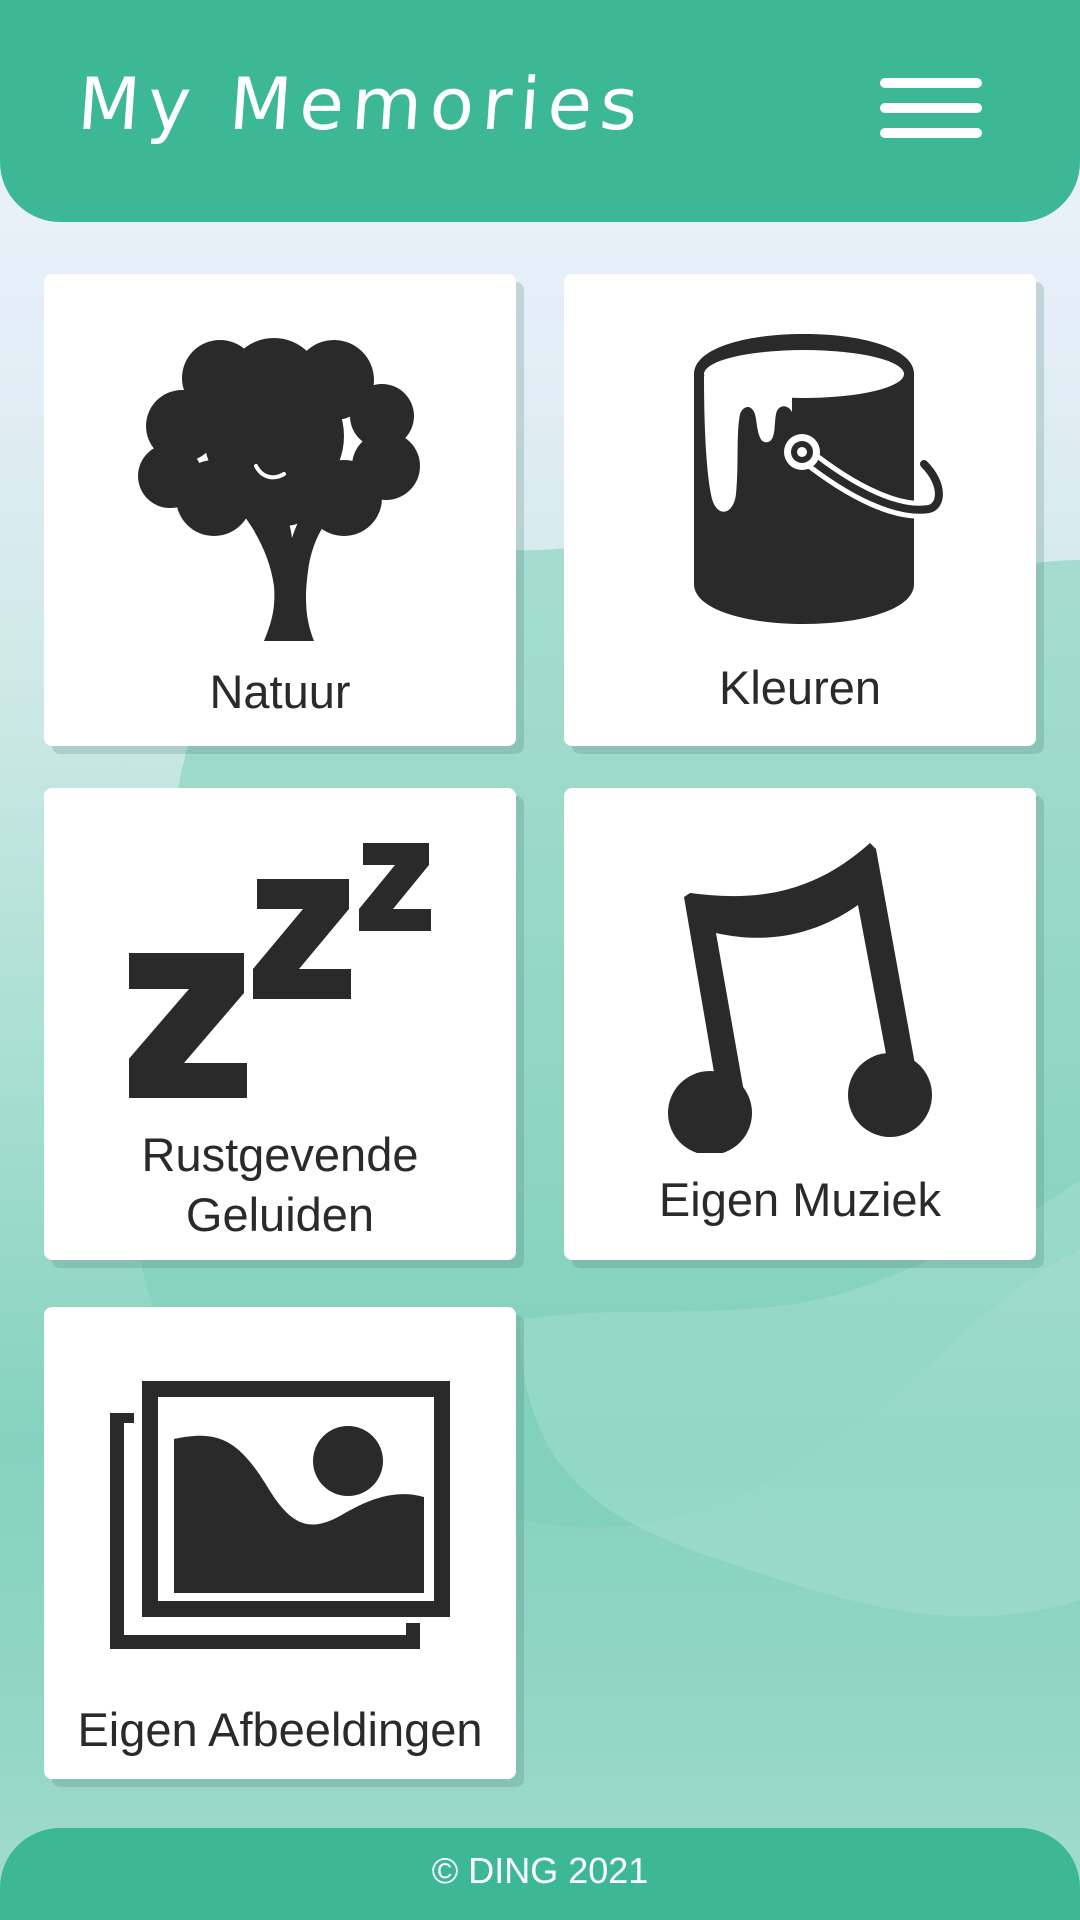 The height and width of the screenshot is (1920, 1080). What do you see at coordinates (280, 691) in the screenshot?
I see `tile-label: Natuur` at bounding box center [280, 691].